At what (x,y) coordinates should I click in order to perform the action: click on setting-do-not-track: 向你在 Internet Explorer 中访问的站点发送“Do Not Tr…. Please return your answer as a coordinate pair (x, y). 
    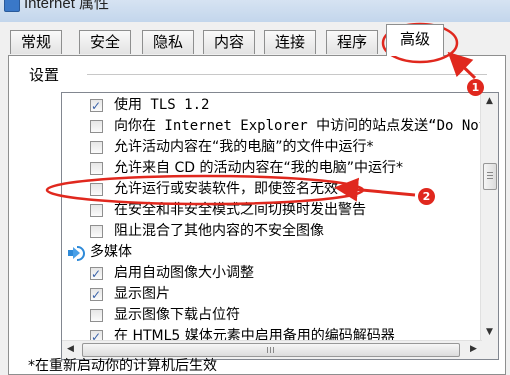
    Looking at the image, I should click on (280, 126).